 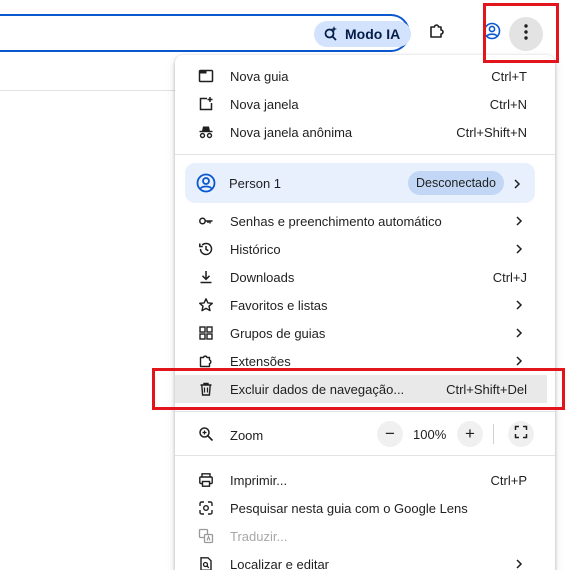 I want to click on menu-item-label: Extensões, so click(x=260, y=361).